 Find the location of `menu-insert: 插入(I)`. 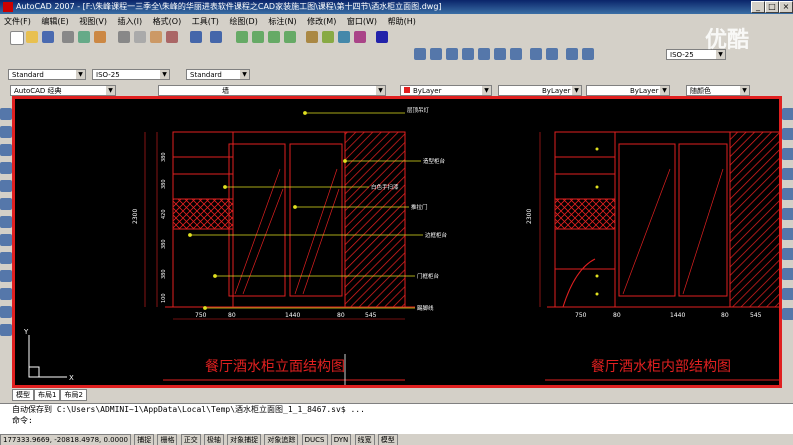

menu-insert: 插入(I) is located at coordinates (130, 21).